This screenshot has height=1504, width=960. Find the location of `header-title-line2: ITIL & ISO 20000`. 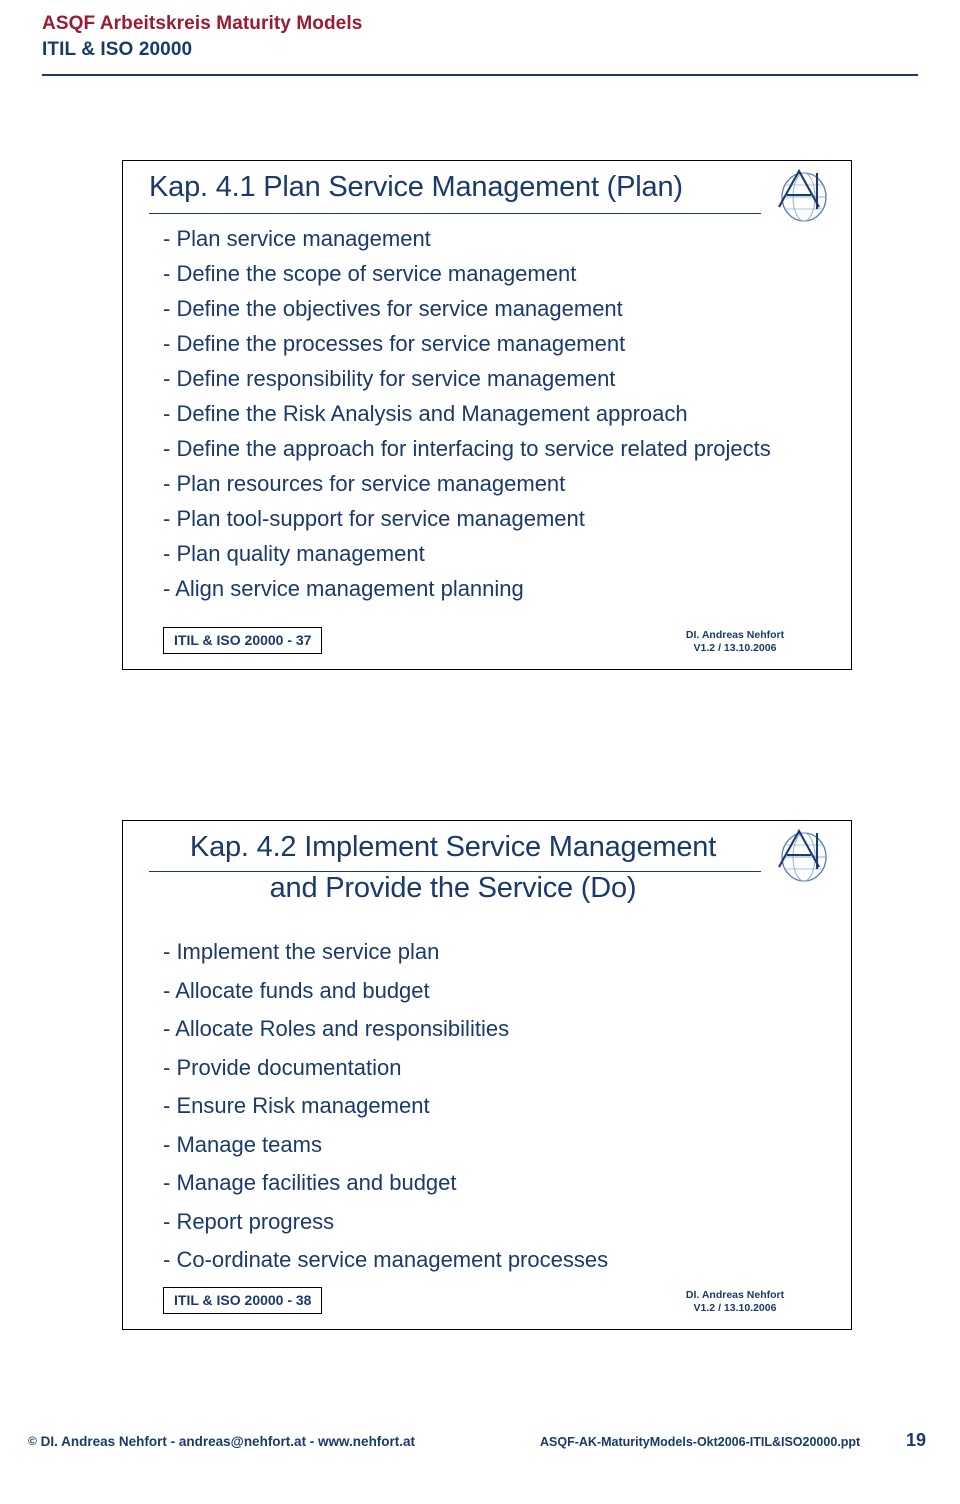

header-title-line2: ITIL & ISO 20000 is located at coordinates (117, 49).